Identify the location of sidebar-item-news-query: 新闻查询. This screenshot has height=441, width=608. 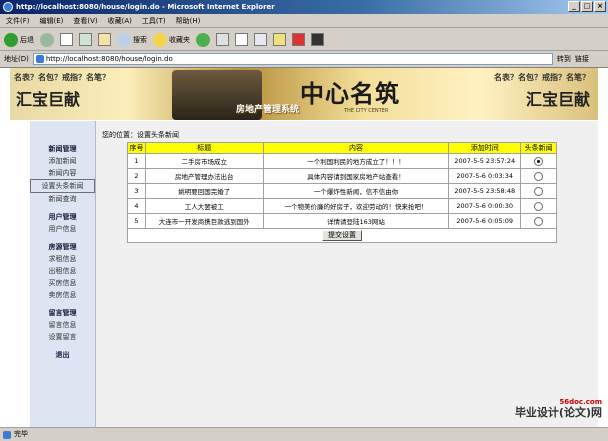
(62, 199).